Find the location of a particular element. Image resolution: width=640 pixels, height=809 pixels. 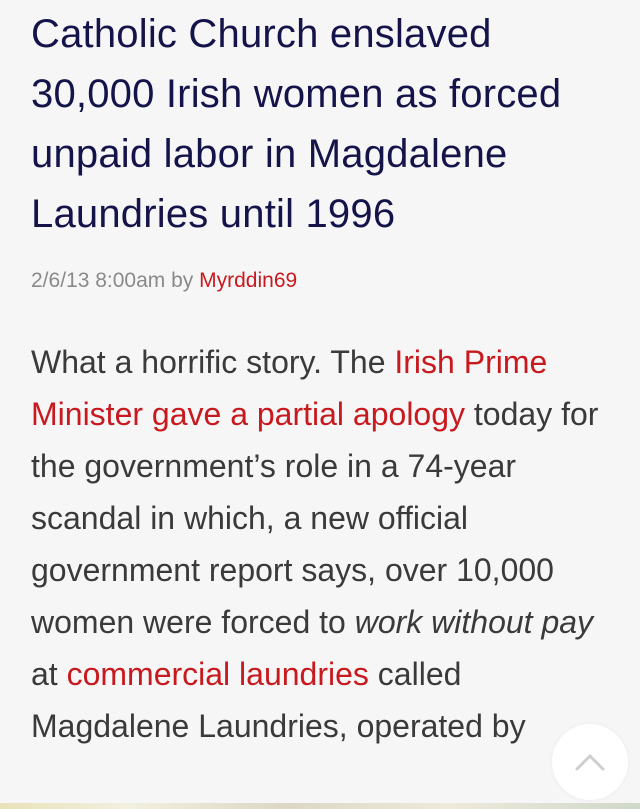

body-emphasis: work without pay is located at coordinates (474, 622).